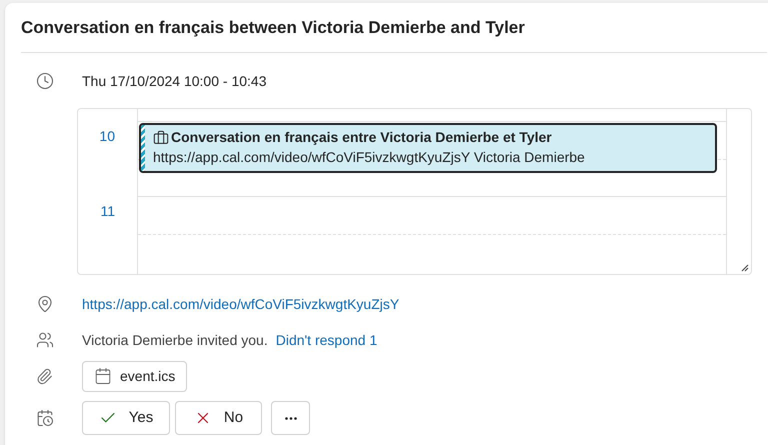  What do you see at coordinates (107, 211) in the screenshot?
I see `hour-label: 11` at bounding box center [107, 211].